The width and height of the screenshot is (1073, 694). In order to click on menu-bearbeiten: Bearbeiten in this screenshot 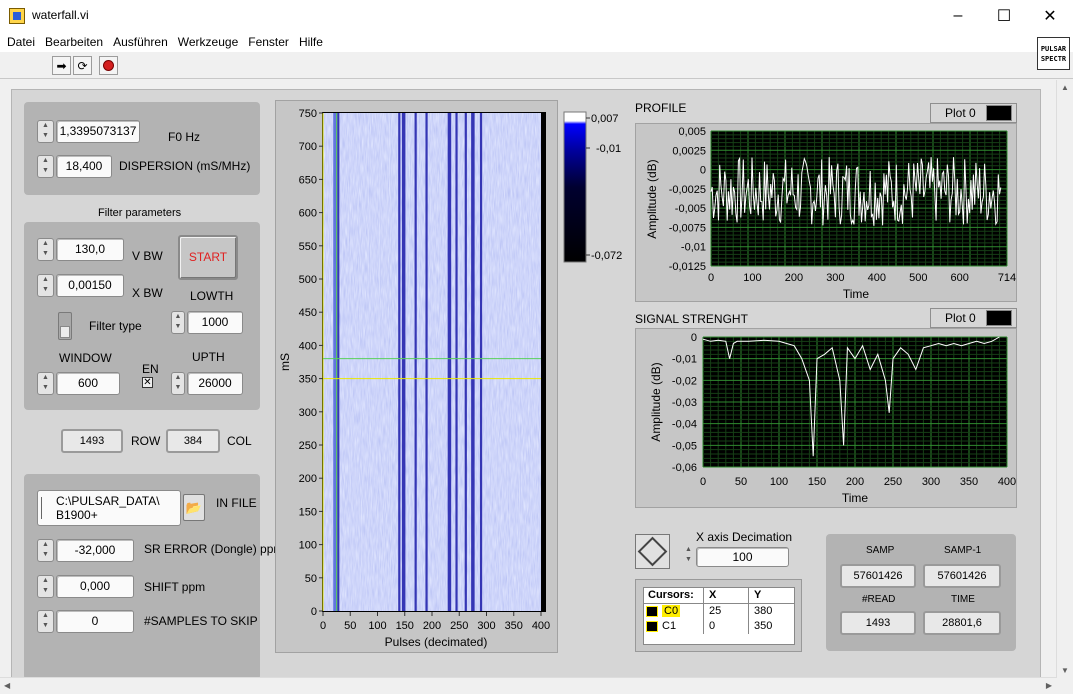, I will do `click(74, 42)`.